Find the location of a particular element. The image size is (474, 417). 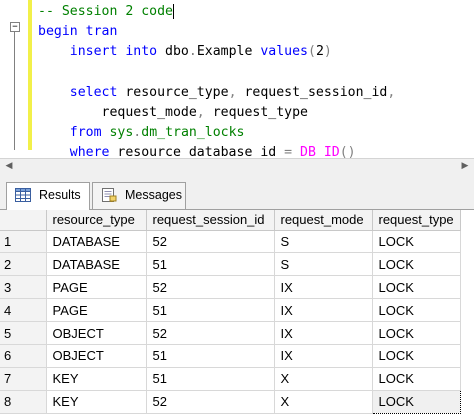

table-row: 1 DATABASE 52 S LOCK is located at coordinates (230, 242).